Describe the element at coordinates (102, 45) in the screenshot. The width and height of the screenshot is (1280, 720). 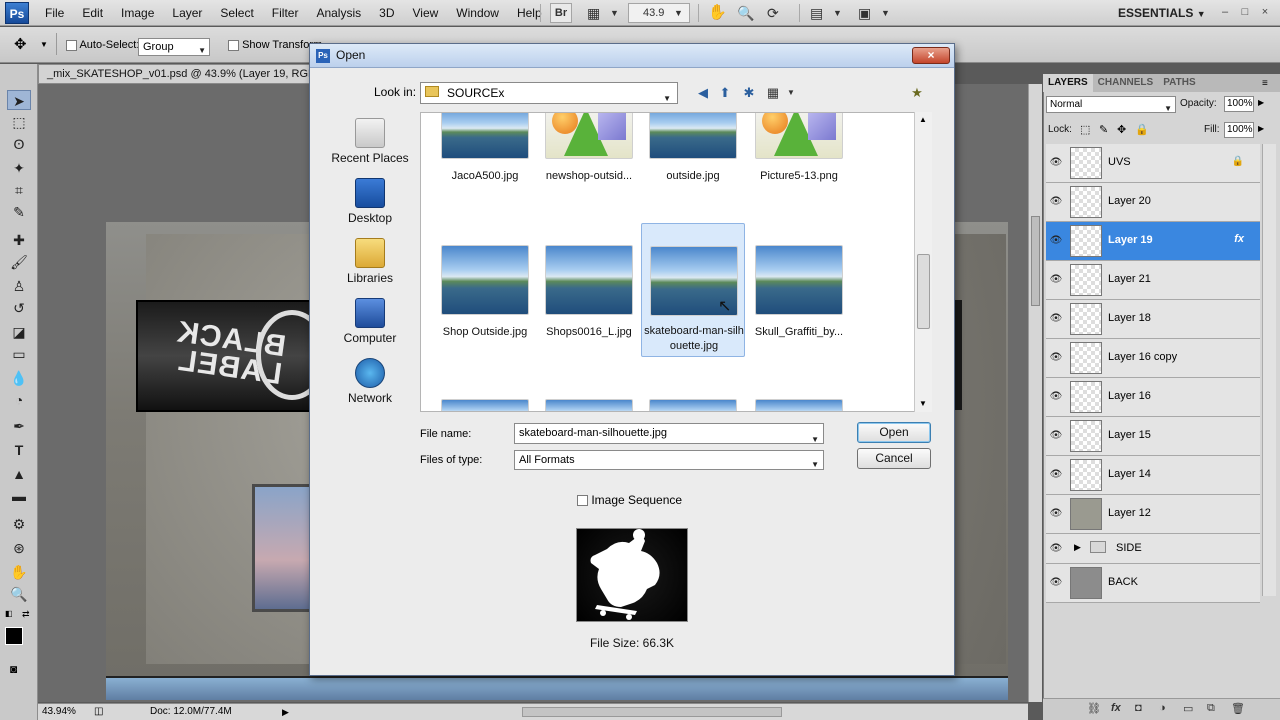
I see `auto-select-option: Auto-Select:` at that location.